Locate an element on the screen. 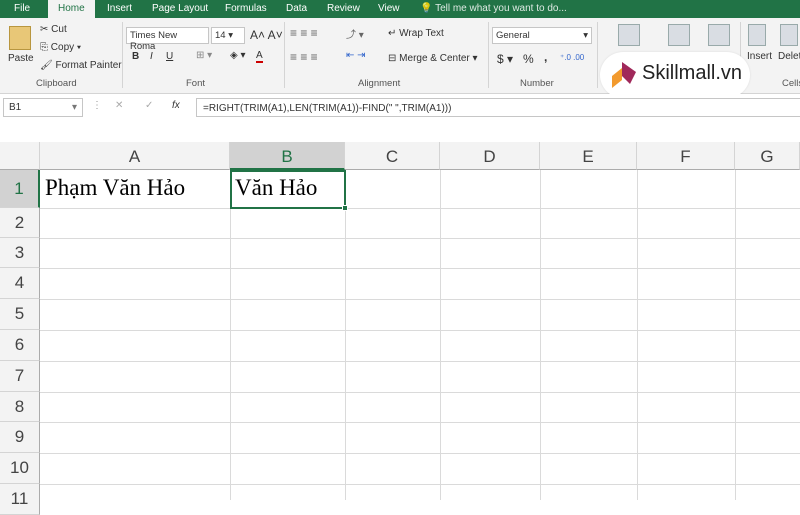 This screenshot has width=800, height=515. more-icon: ⋮ is located at coordinates (97, 105).